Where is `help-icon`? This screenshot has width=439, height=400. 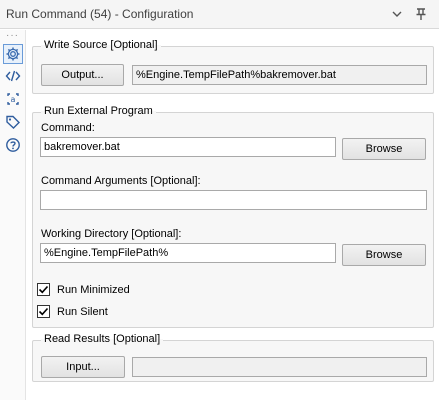
help-icon is located at coordinates (13, 145).